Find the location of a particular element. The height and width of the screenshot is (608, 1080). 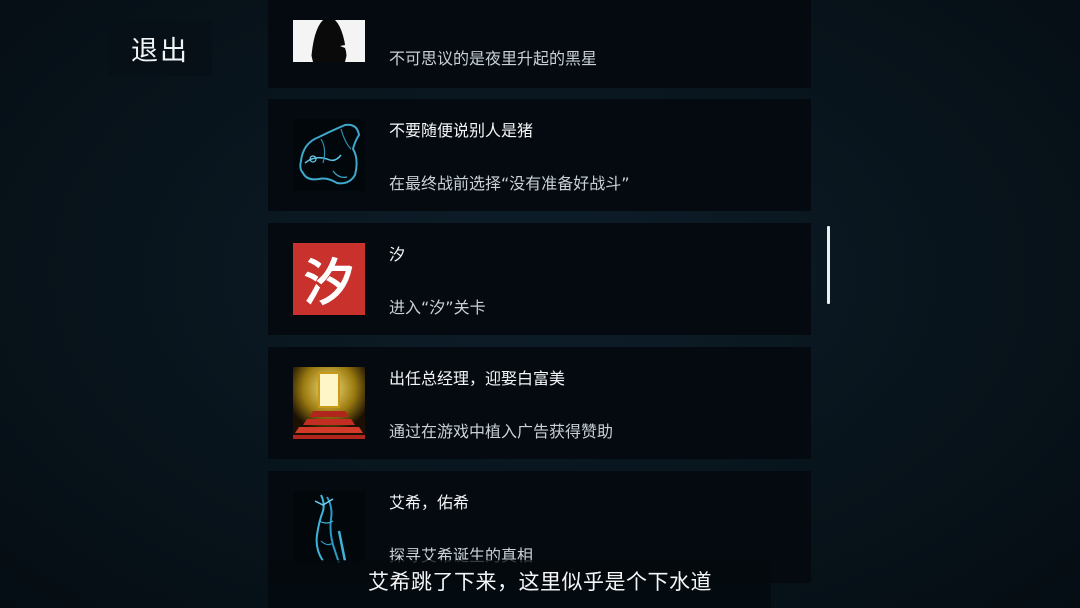

xi-character-glyph: 汐 is located at coordinates (329, 282).